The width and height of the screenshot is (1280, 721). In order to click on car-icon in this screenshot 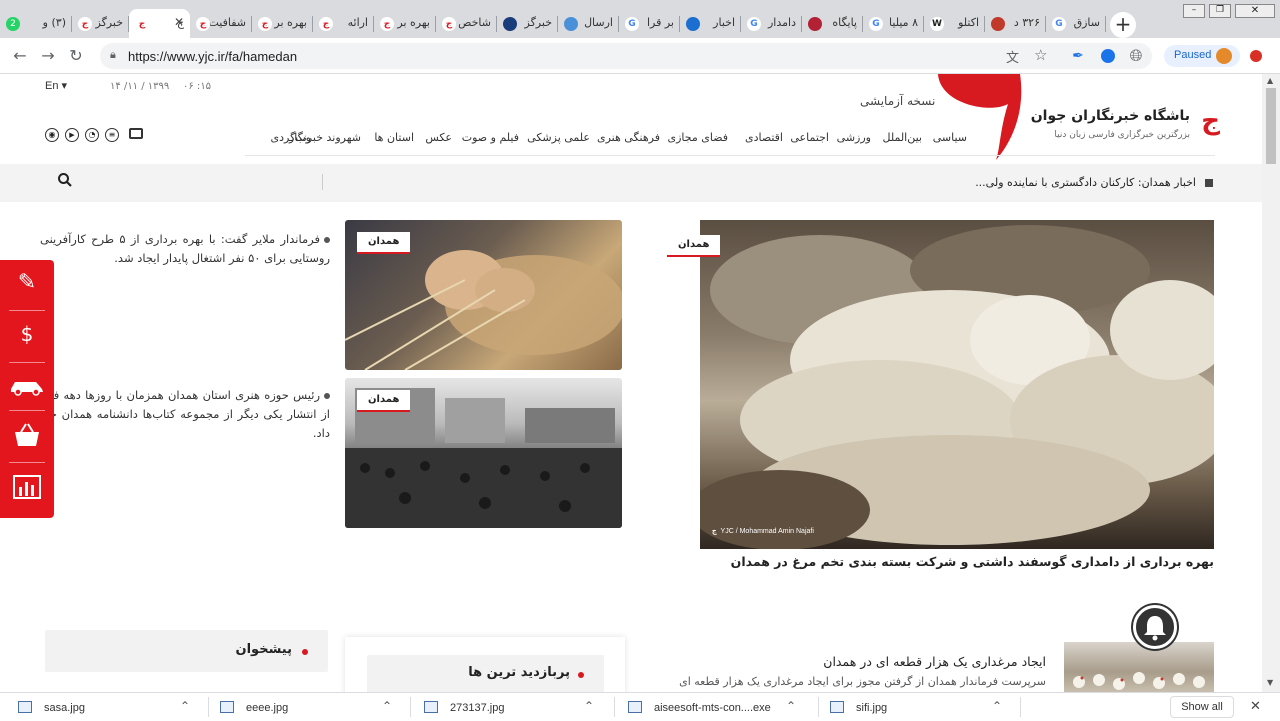, I will do `click(27, 386)`.